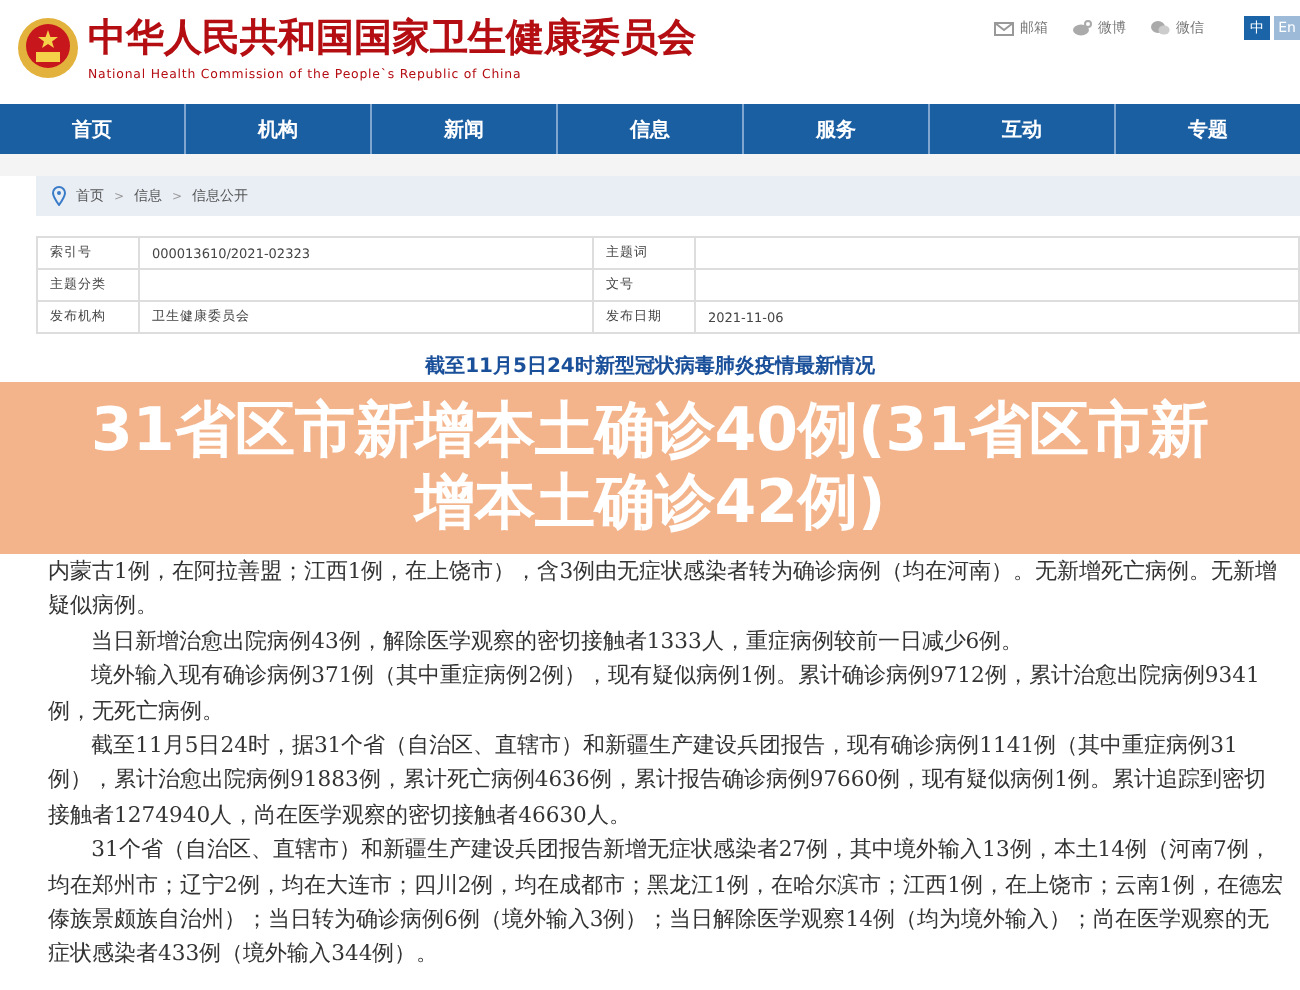 The image size is (1300, 990). Describe the element at coordinates (1160, 28) in the screenshot. I see `chat-bubbles-icon` at that location.